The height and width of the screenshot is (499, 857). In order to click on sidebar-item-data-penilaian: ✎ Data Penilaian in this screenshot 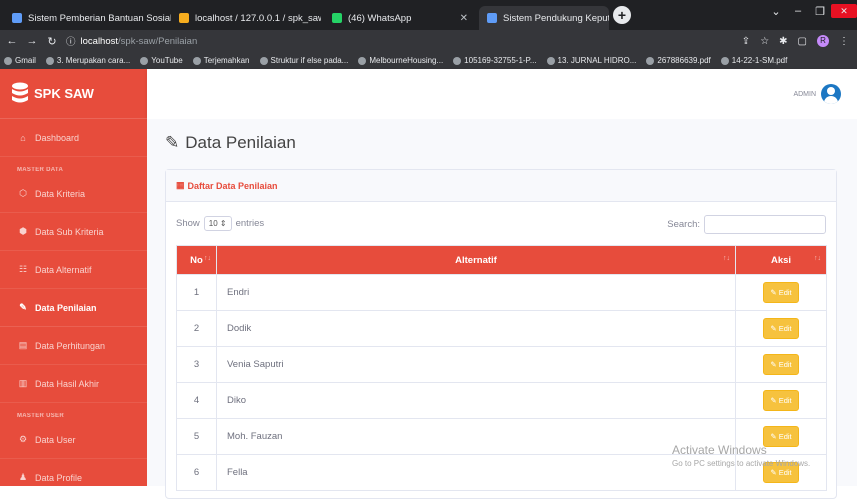, I will do `click(73, 308)`.